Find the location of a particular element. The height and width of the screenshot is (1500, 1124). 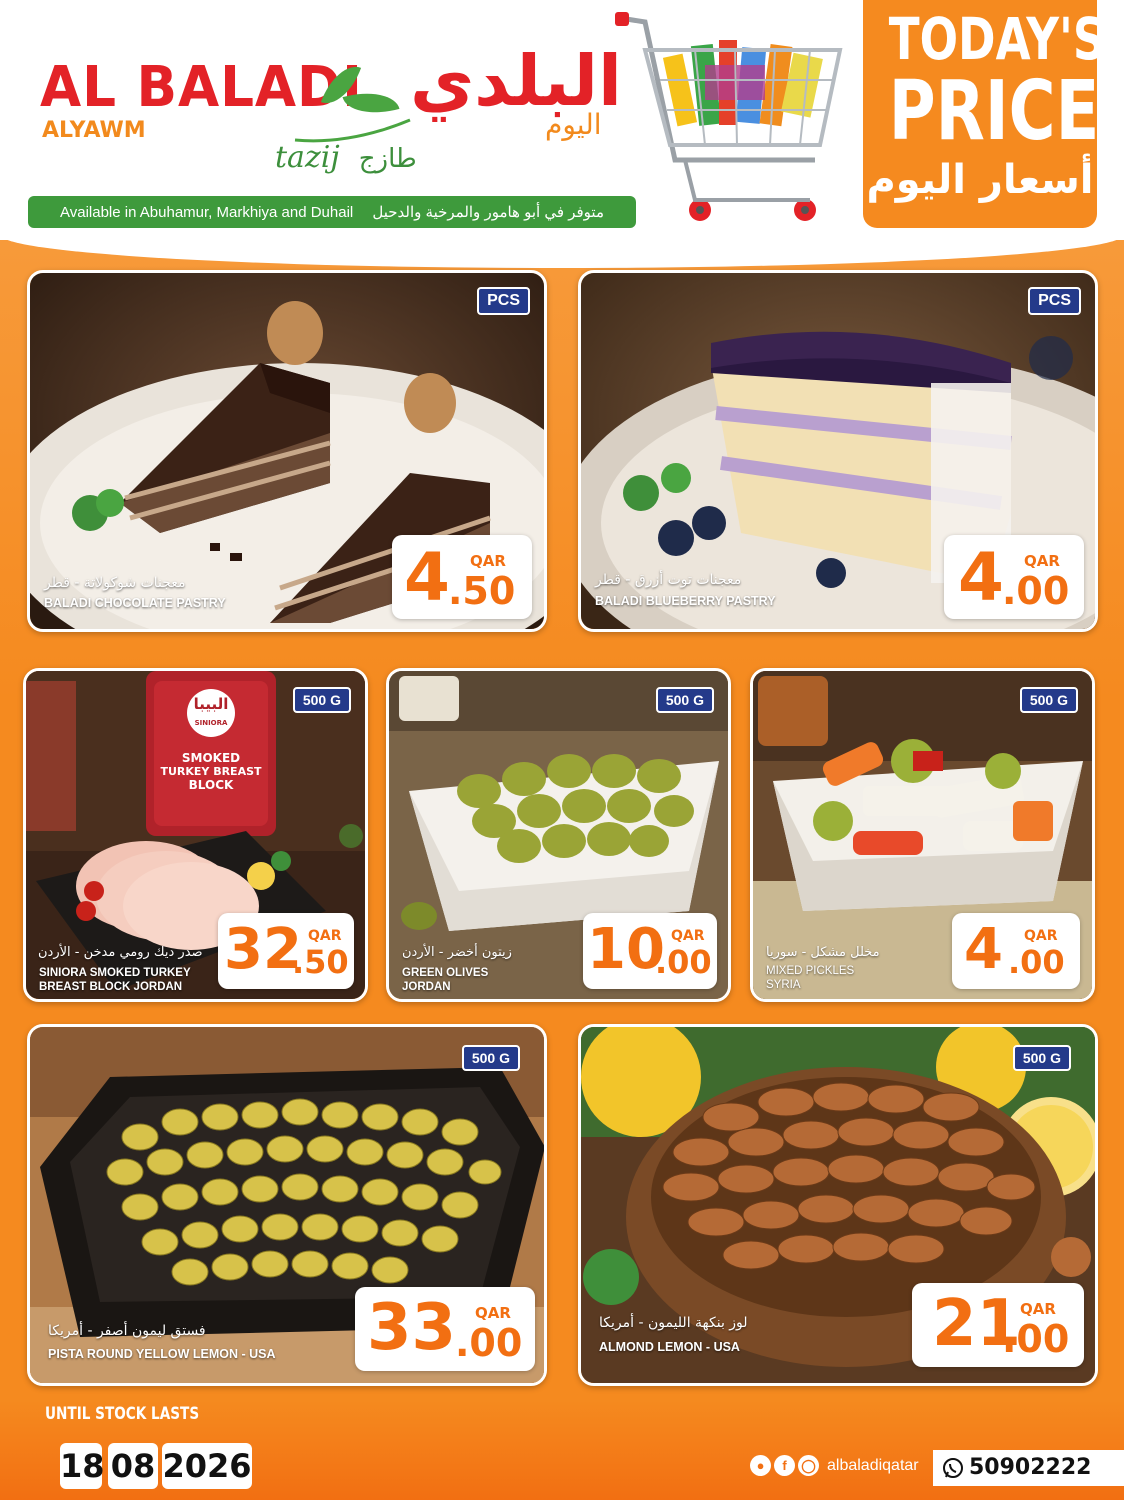

price-tag: 33 QAR .00 is located at coordinates (445, 1329).